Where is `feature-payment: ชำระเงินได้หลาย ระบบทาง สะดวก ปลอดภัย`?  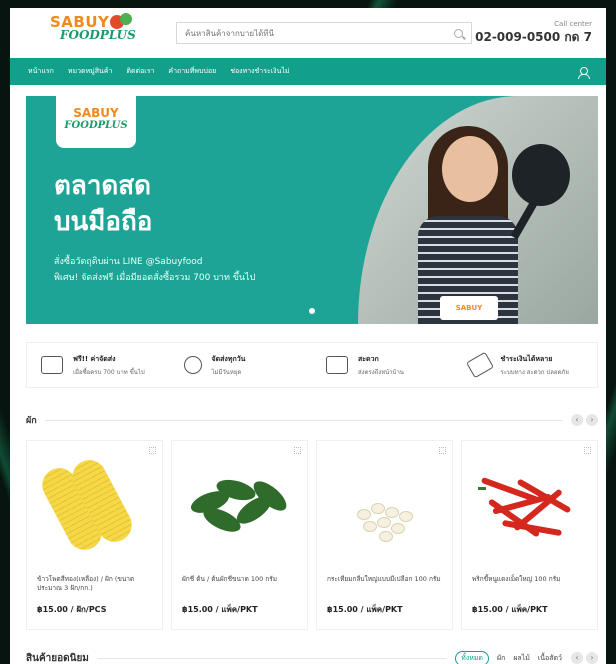 feature-payment: ชำระเงินได้หลาย ระบบทาง สะดวก ปลอดภัย is located at coordinates (526, 365).